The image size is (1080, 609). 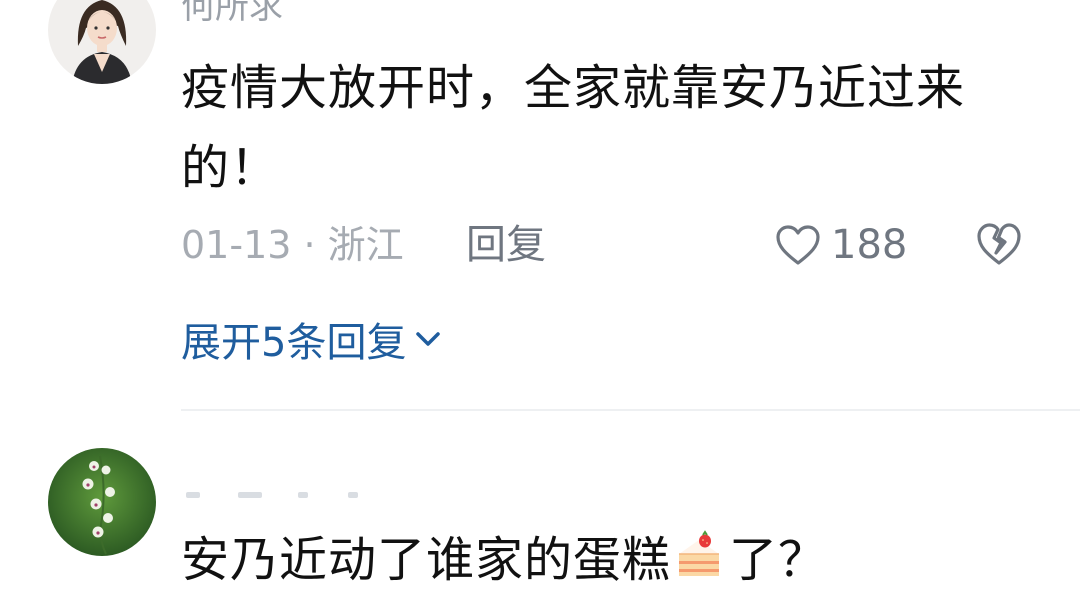 What do you see at coordinates (281, 497) in the screenshot?
I see `comment-username-obscured` at bounding box center [281, 497].